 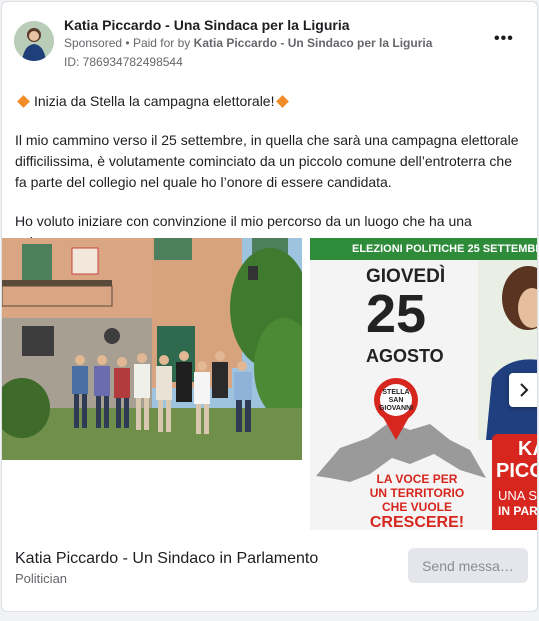 What do you see at coordinates (396, 392) in the screenshot?
I see `pin-line-1: STELLA` at bounding box center [396, 392].